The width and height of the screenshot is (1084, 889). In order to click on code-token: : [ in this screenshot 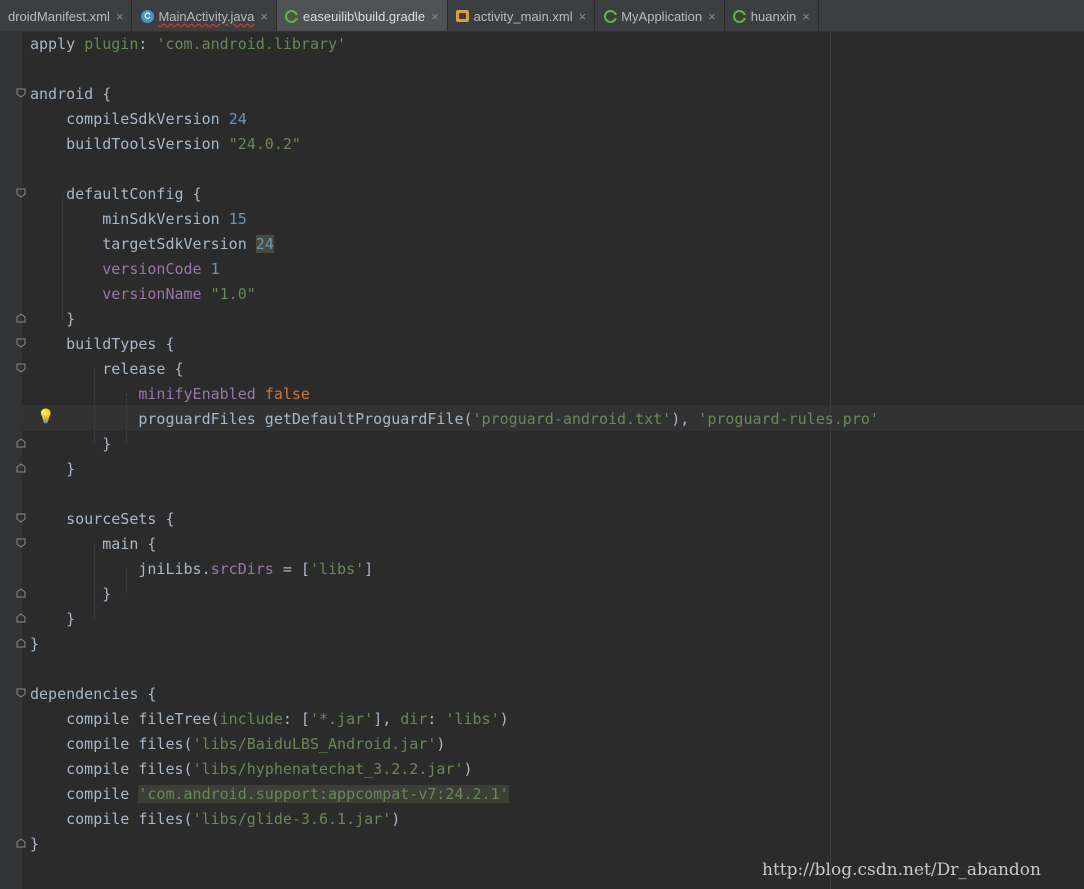, I will do `click(296, 719)`.